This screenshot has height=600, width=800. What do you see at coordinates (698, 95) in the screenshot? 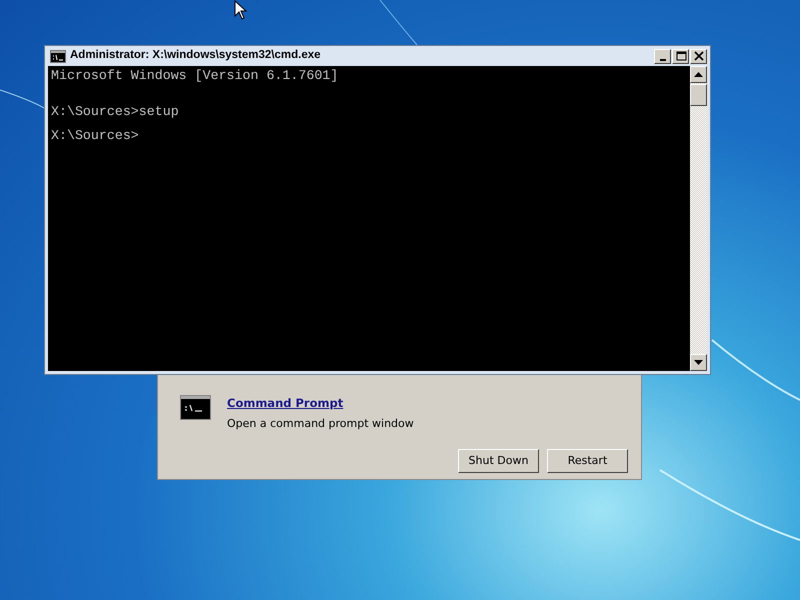
I see `scroll-thumb` at bounding box center [698, 95].